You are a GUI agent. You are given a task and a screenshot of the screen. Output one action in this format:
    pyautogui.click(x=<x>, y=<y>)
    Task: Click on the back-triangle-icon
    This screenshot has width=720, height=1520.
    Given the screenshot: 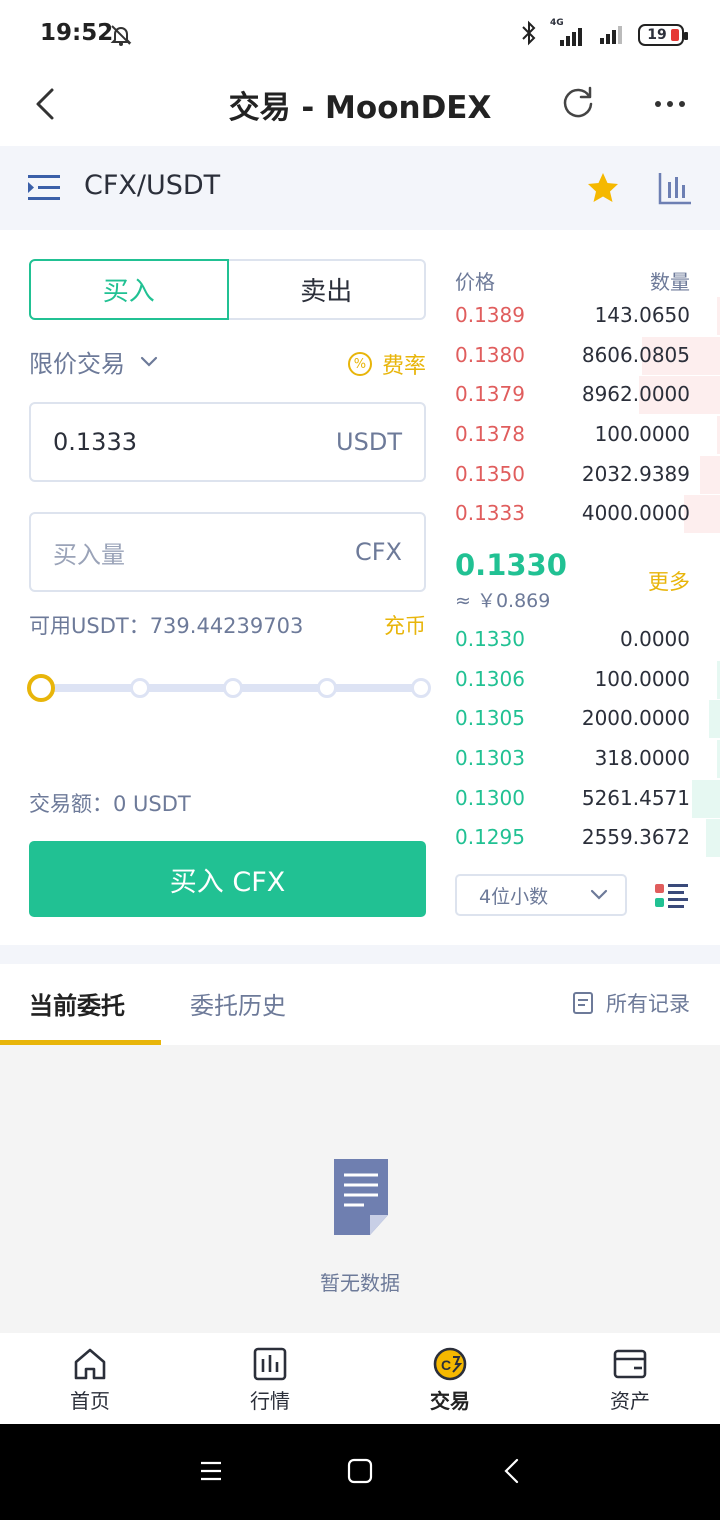 What is the action you would take?
    pyautogui.click(x=511, y=1471)
    